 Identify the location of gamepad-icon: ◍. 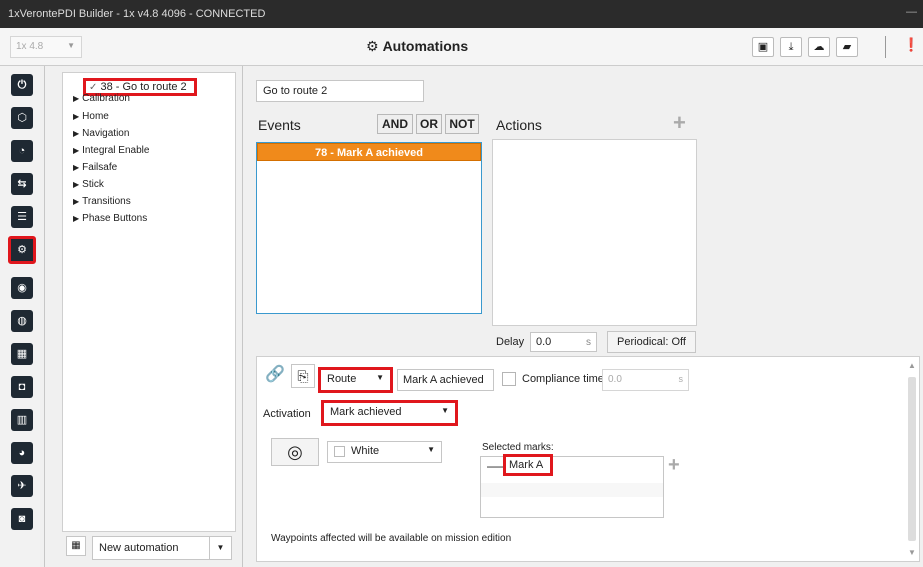
(22, 321).